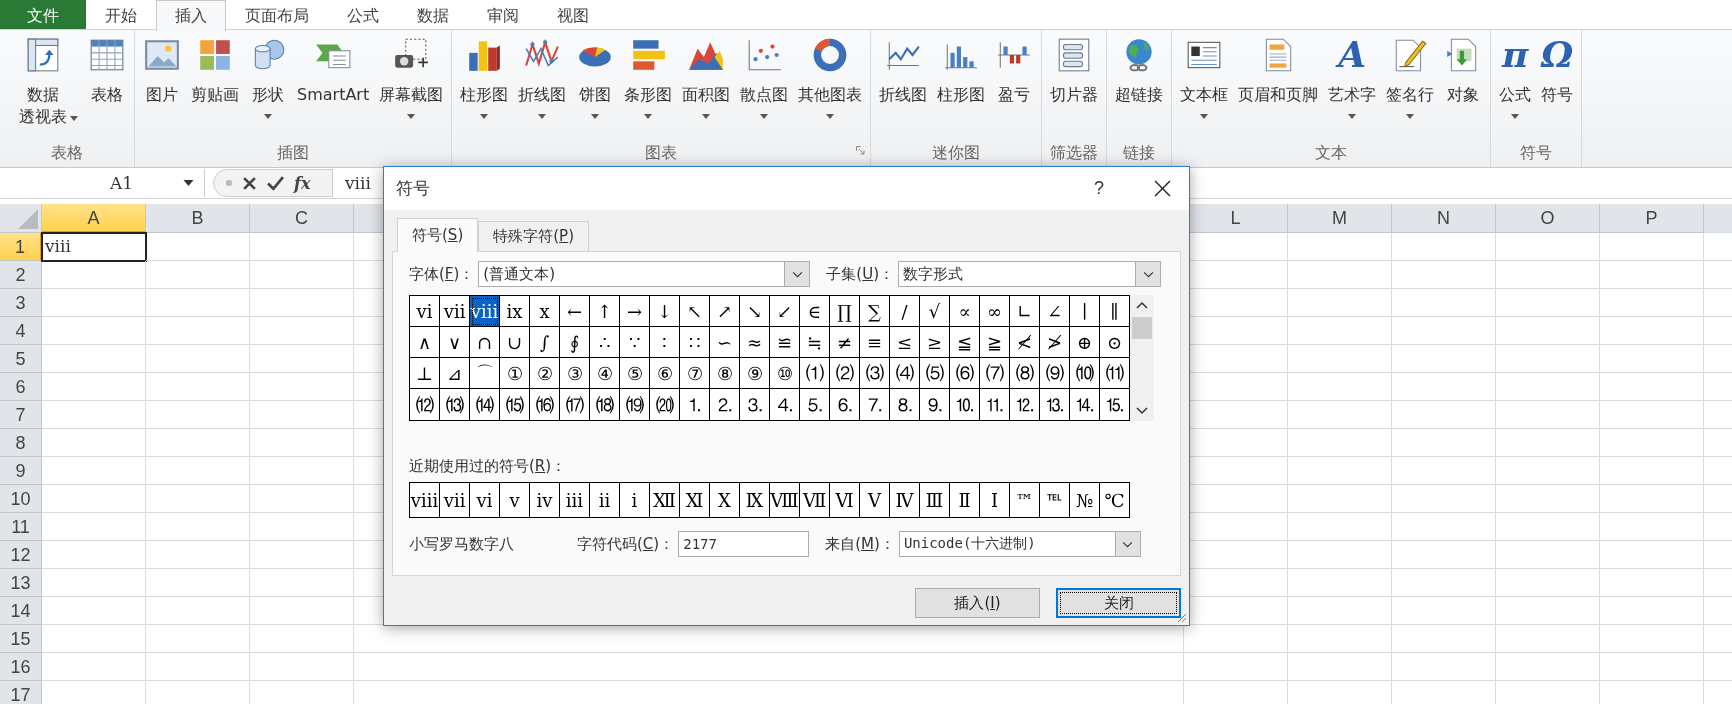 Image resolution: width=1732 pixels, height=704 pixels. What do you see at coordinates (425, 373) in the screenshot?
I see `symbol-cell: ⊥` at bounding box center [425, 373].